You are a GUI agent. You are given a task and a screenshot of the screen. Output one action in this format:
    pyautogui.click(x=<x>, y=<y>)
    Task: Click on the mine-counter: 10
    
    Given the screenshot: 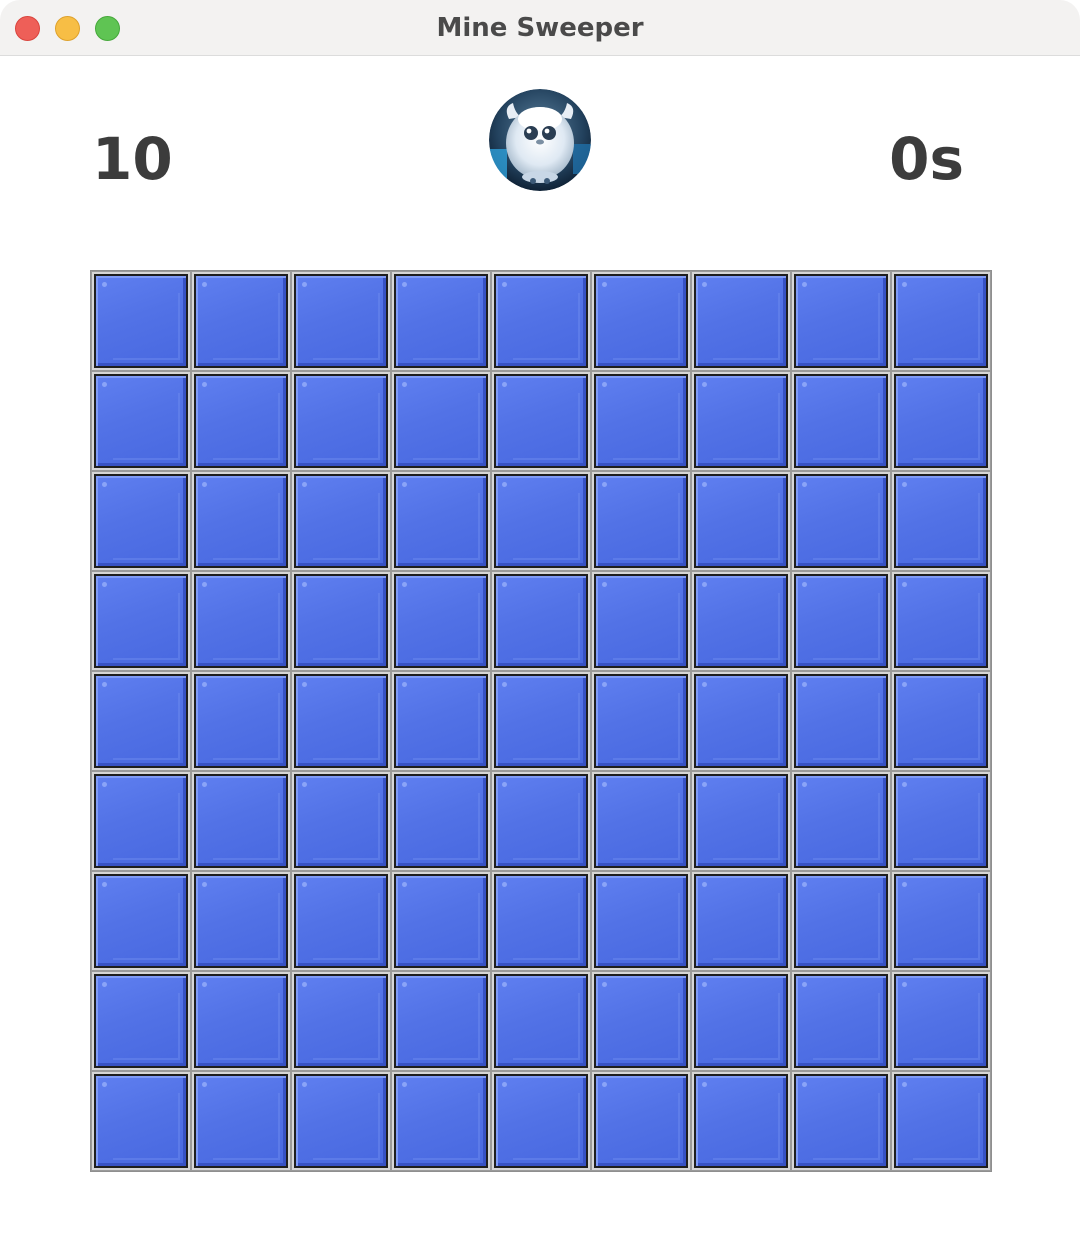 What is the action you would take?
    pyautogui.click(x=132, y=159)
    